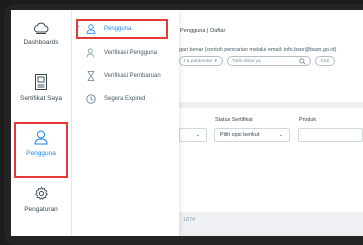  I want to click on sidebar-item-dashboards: Dashboards, so click(41, 42).